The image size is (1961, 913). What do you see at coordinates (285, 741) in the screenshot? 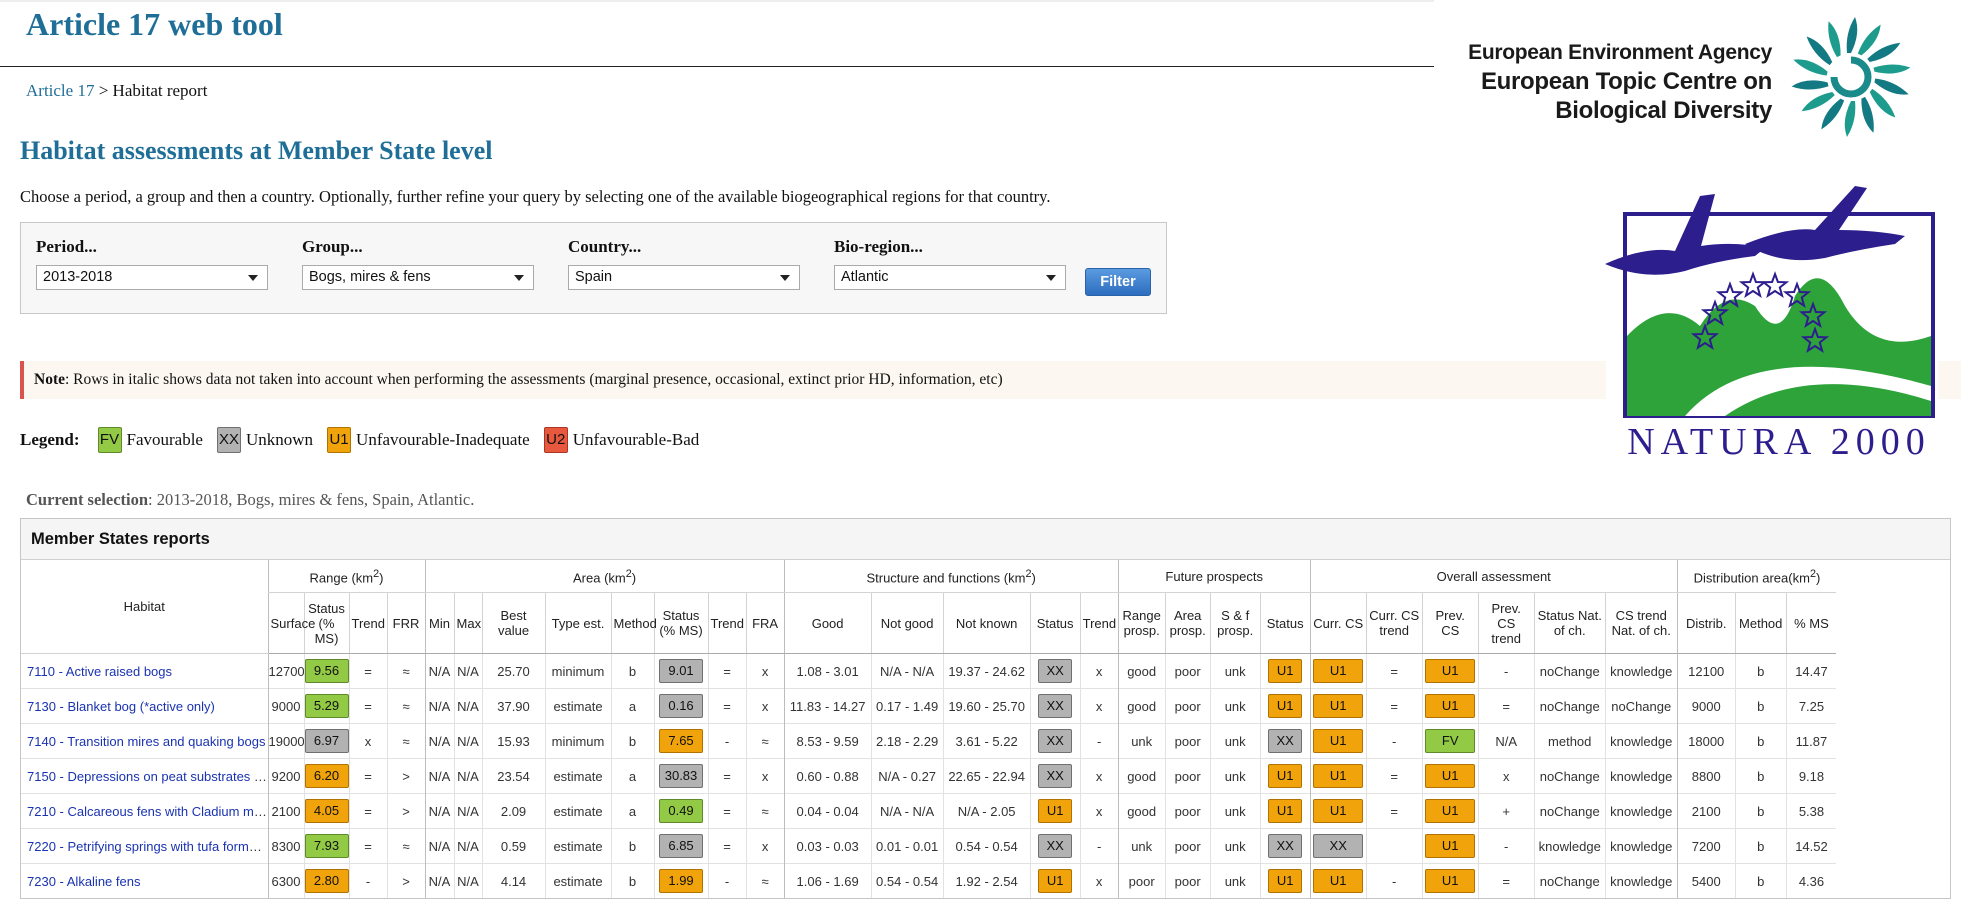
I see `cell-range-surface: 19000` at bounding box center [285, 741].